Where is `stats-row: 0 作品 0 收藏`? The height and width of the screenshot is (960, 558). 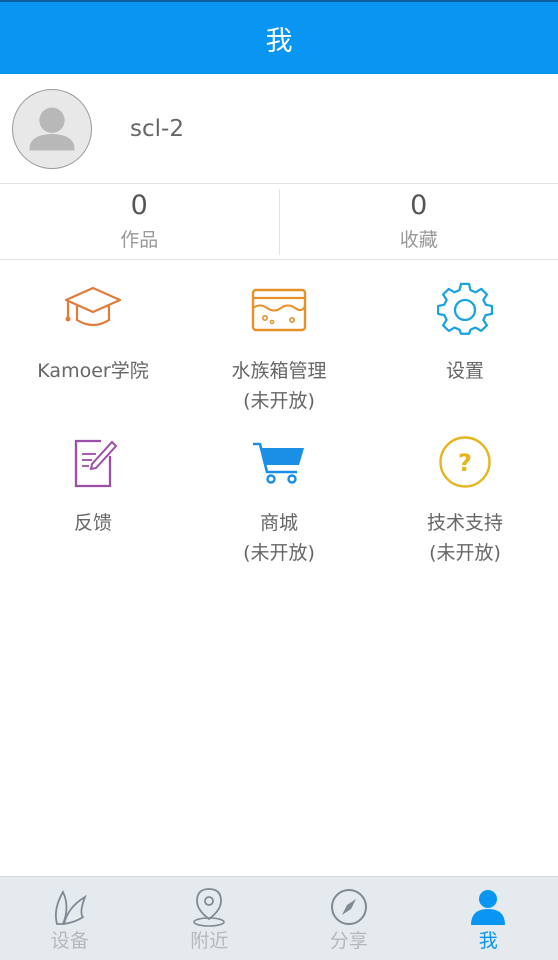
stats-row: 0 作品 0 收藏 is located at coordinates (279, 222).